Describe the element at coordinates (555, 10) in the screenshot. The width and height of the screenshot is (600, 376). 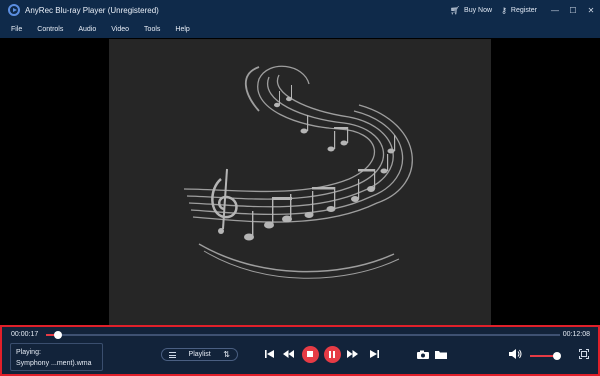
I see `minimize-button: —` at that location.